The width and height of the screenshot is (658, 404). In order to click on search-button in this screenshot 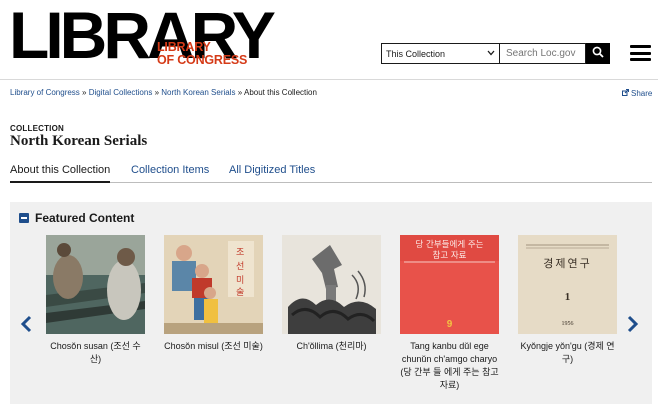, I will do `click(598, 53)`.